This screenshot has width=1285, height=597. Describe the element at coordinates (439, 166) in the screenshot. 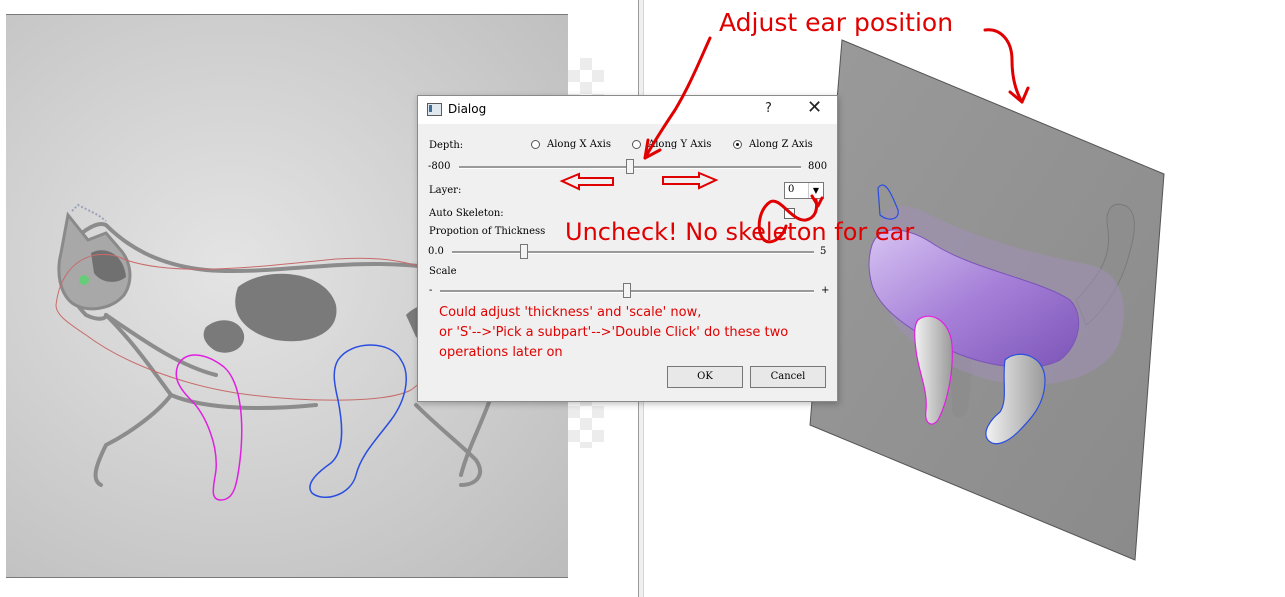

I see `depth-min-label: -800` at that location.